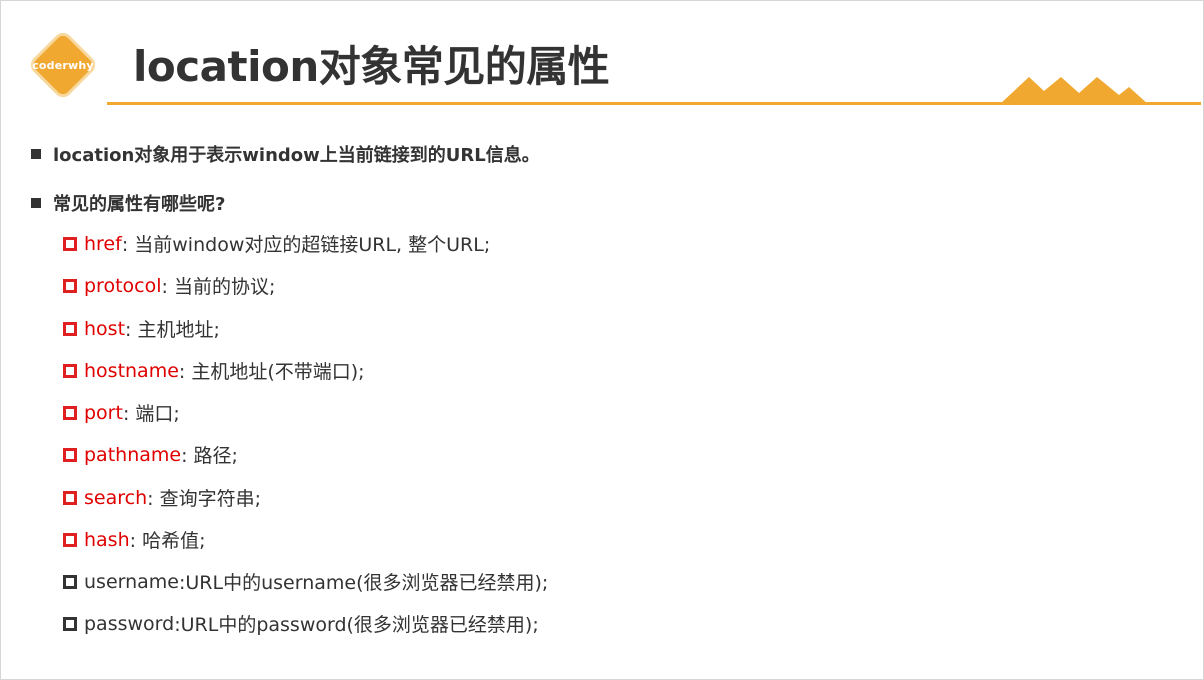 This screenshot has height=680, width=1204. Describe the element at coordinates (296, 155) in the screenshot. I see `bullet-intro-text: location对象用于表示window上当前链接到的URL信息。` at that location.